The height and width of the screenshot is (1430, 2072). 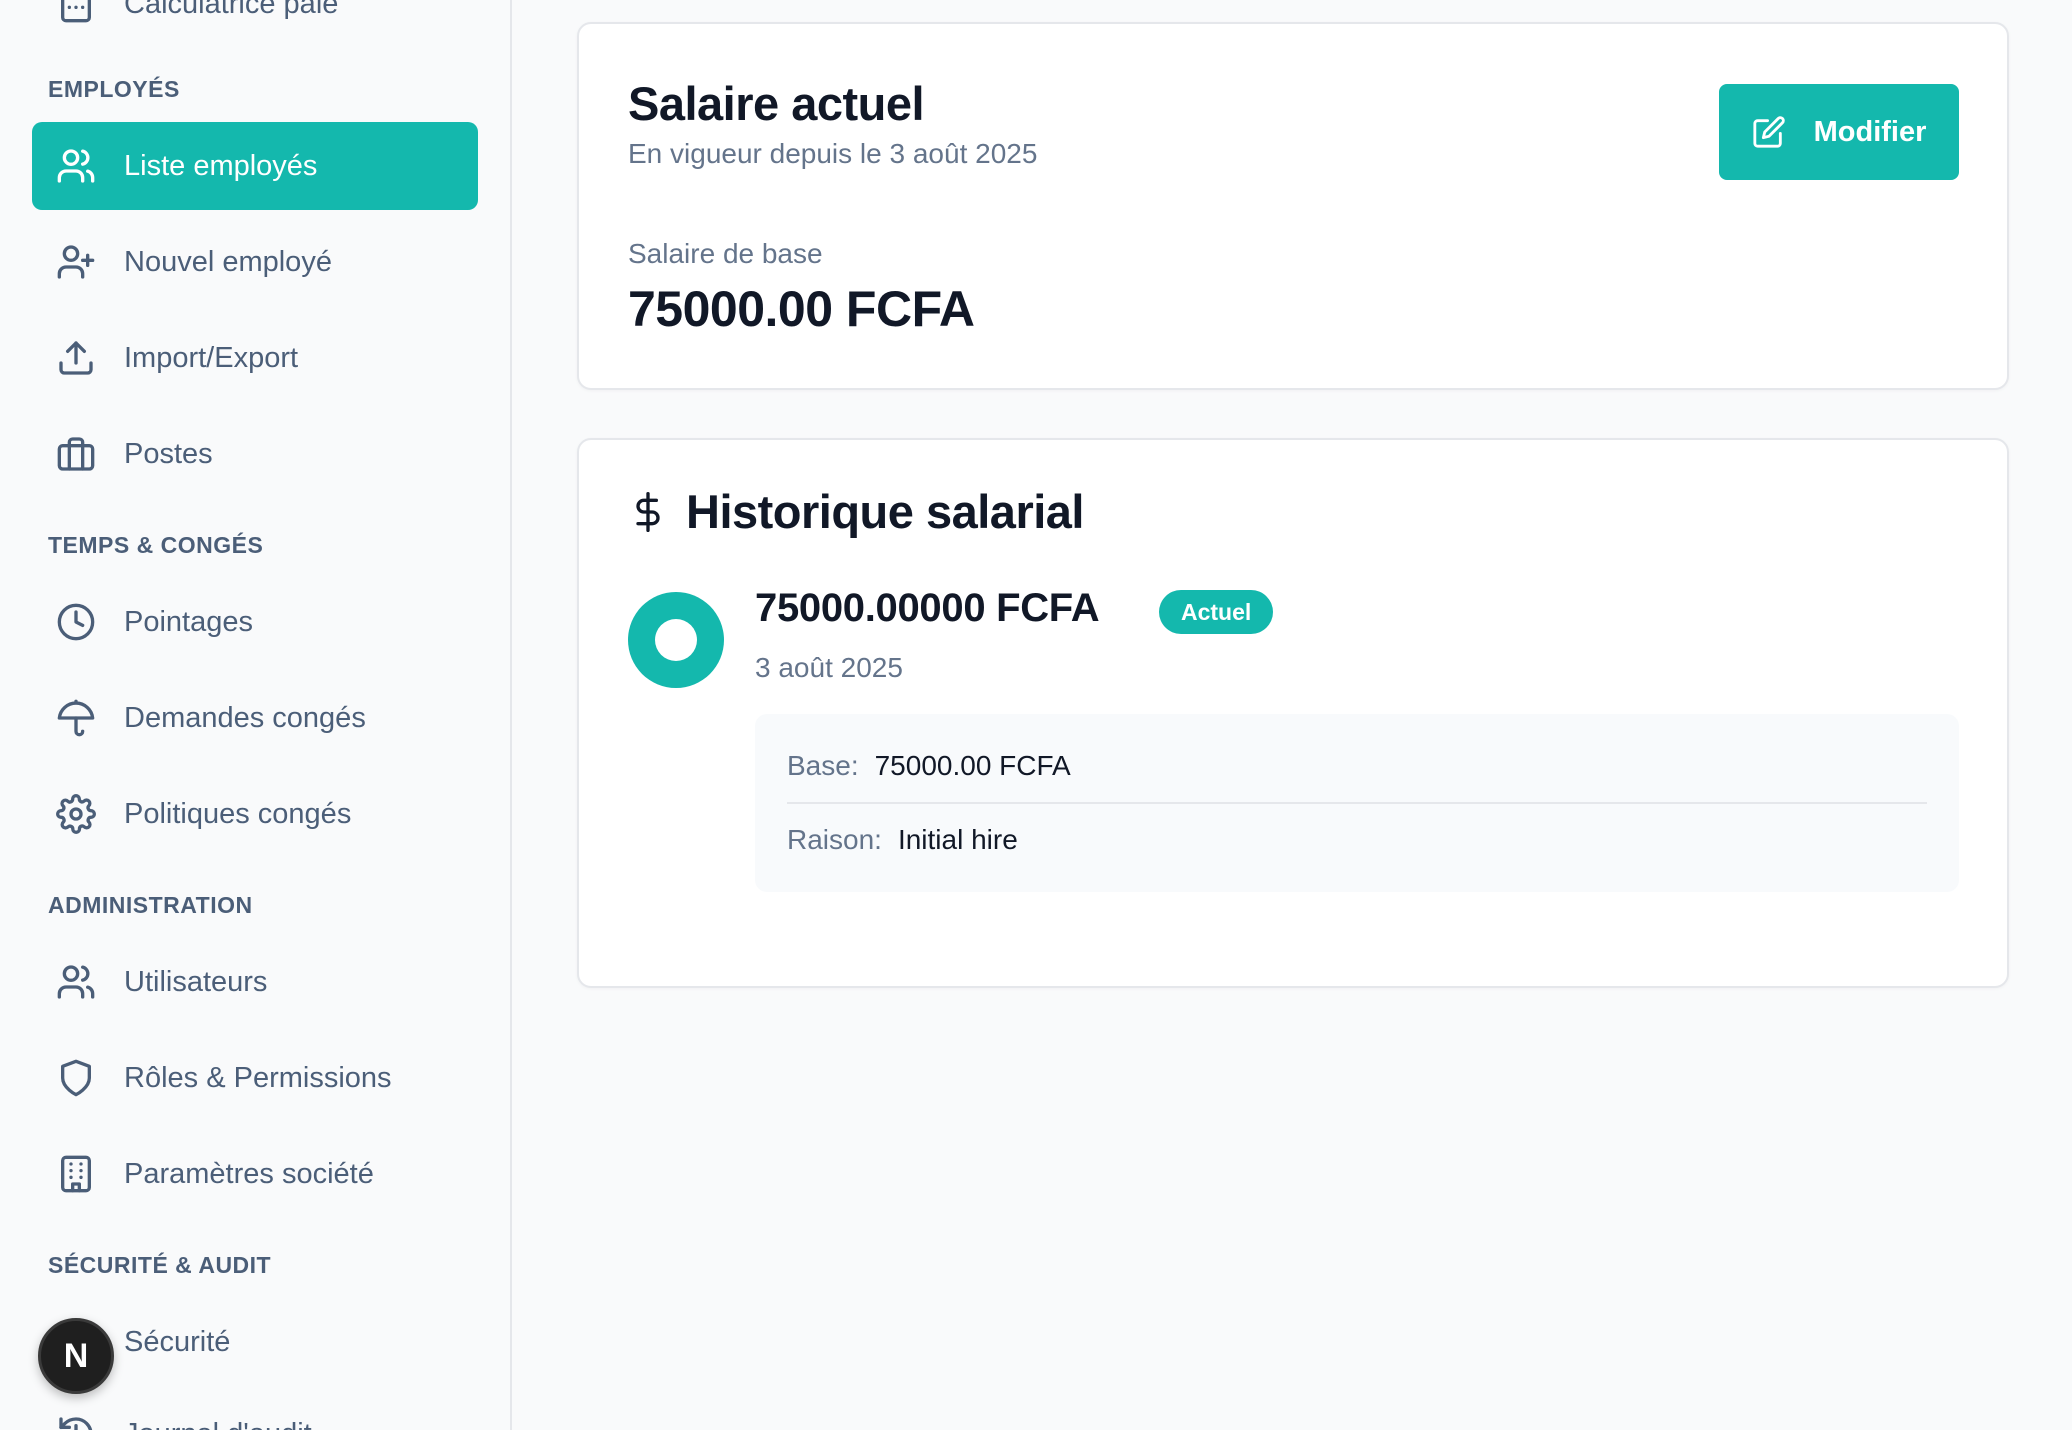 I want to click on history-entry-date: 3 août 2025, so click(x=829, y=667).